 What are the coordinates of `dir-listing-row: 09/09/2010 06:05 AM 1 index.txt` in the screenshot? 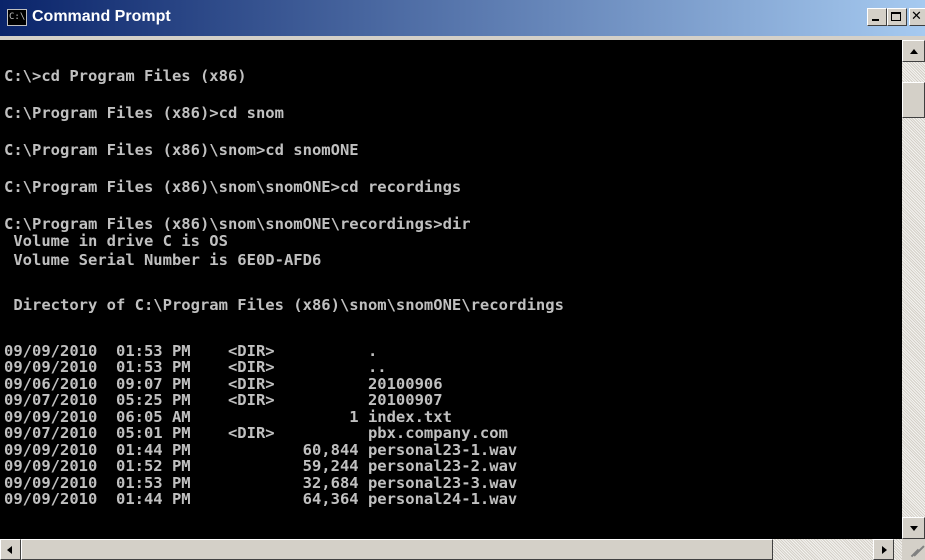 It's located at (228, 417).